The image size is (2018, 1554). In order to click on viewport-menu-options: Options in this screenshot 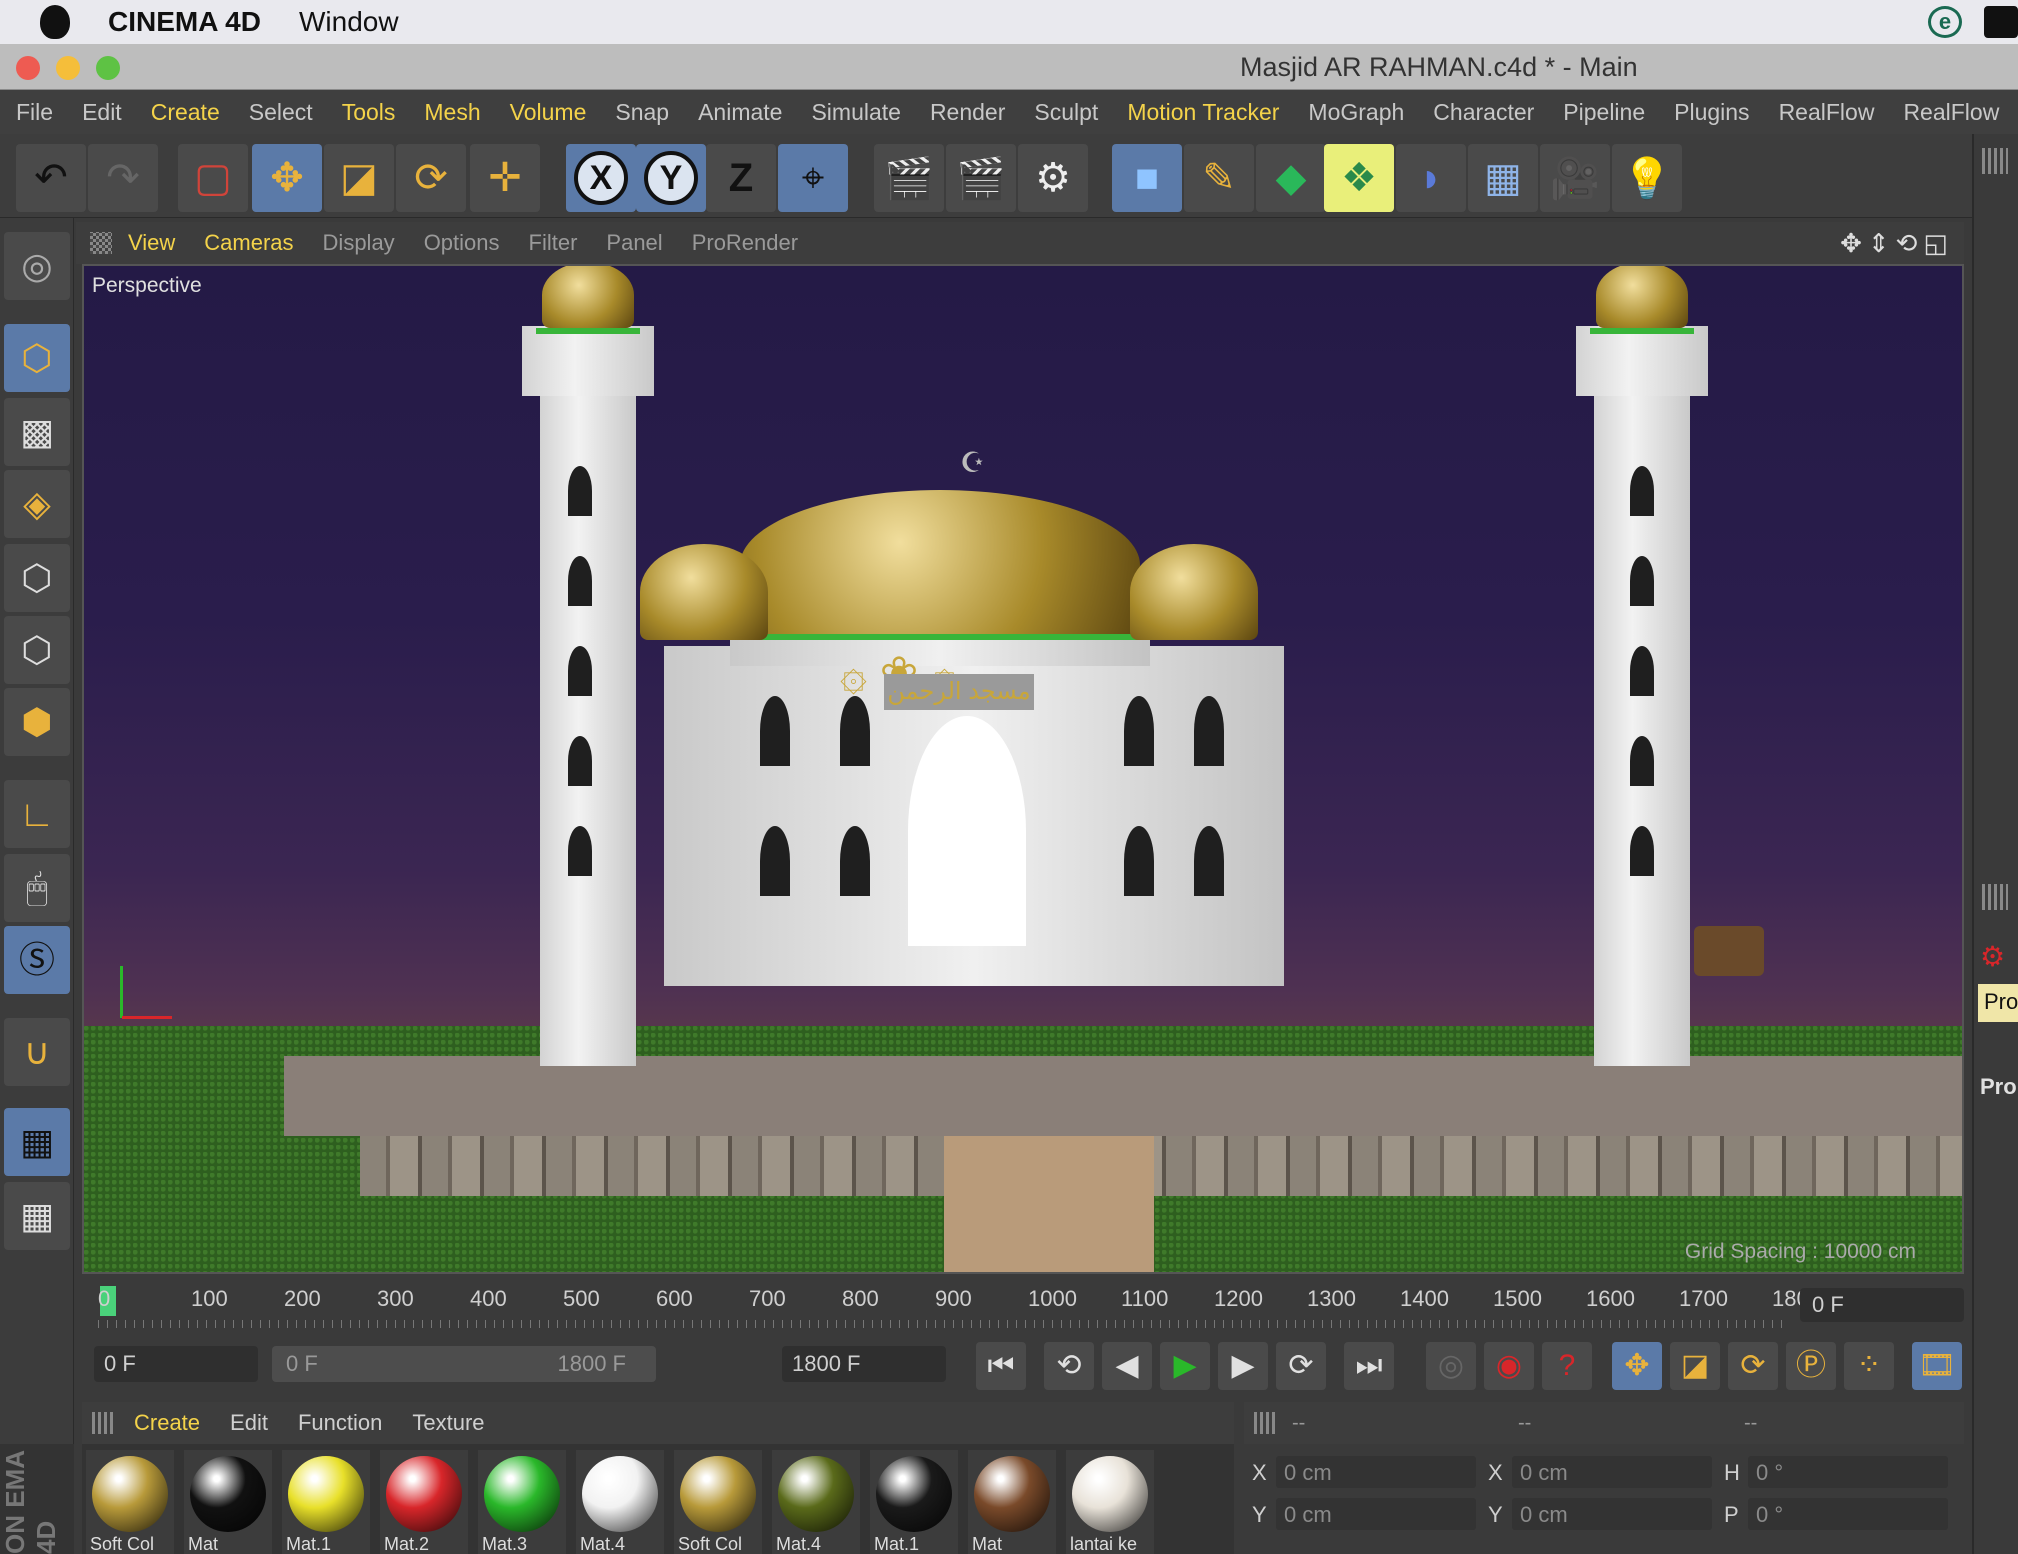, I will do `click(462, 243)`.